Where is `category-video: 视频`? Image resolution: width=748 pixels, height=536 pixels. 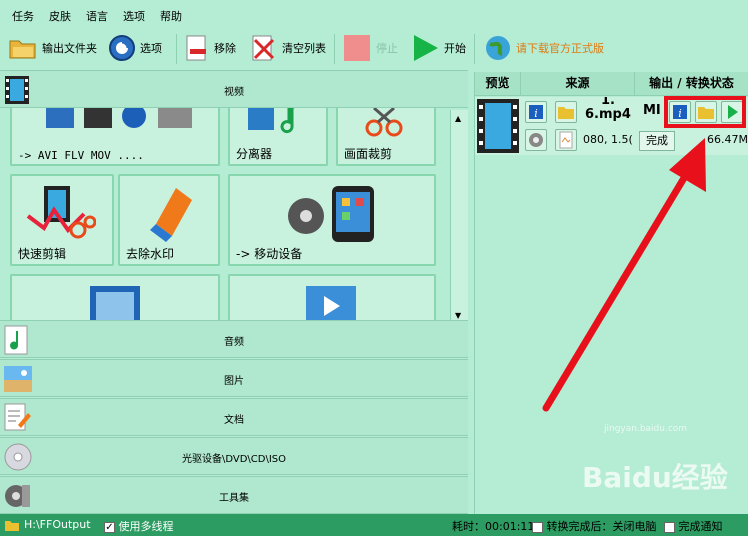 category-video: 视频 is located at coordinates (234, 89).